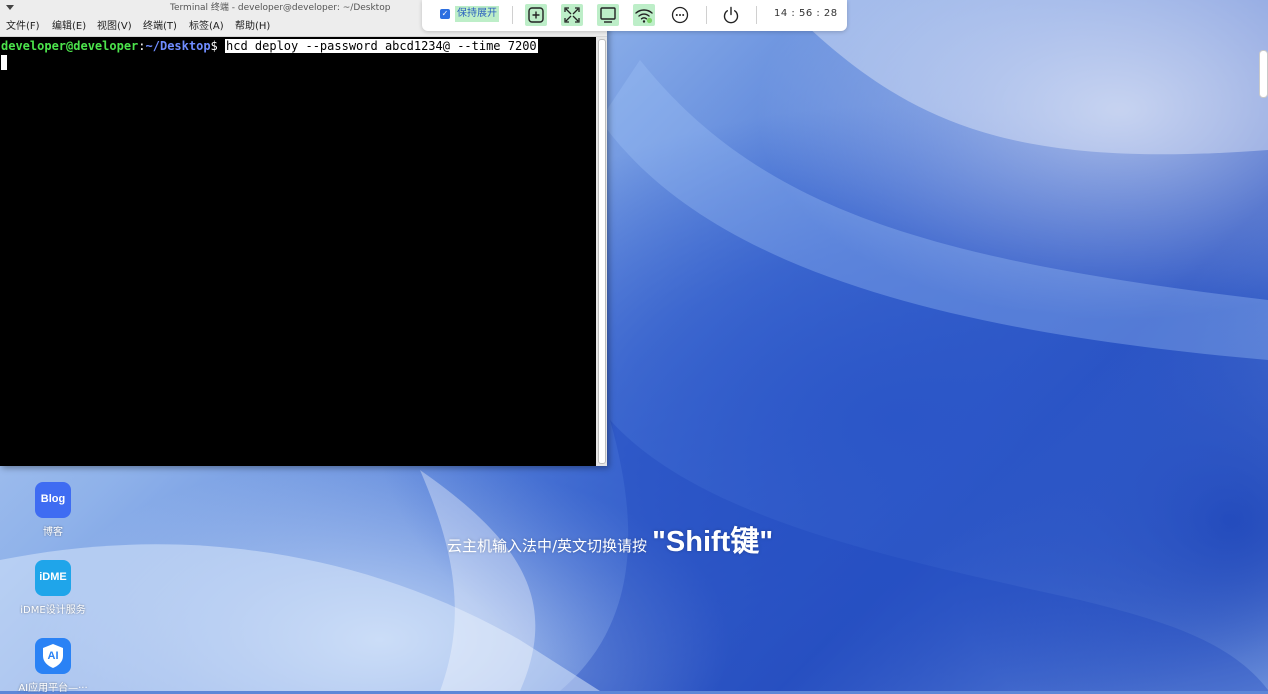  I want to click on page-scrollbar-thumb, so click(1263, 74).